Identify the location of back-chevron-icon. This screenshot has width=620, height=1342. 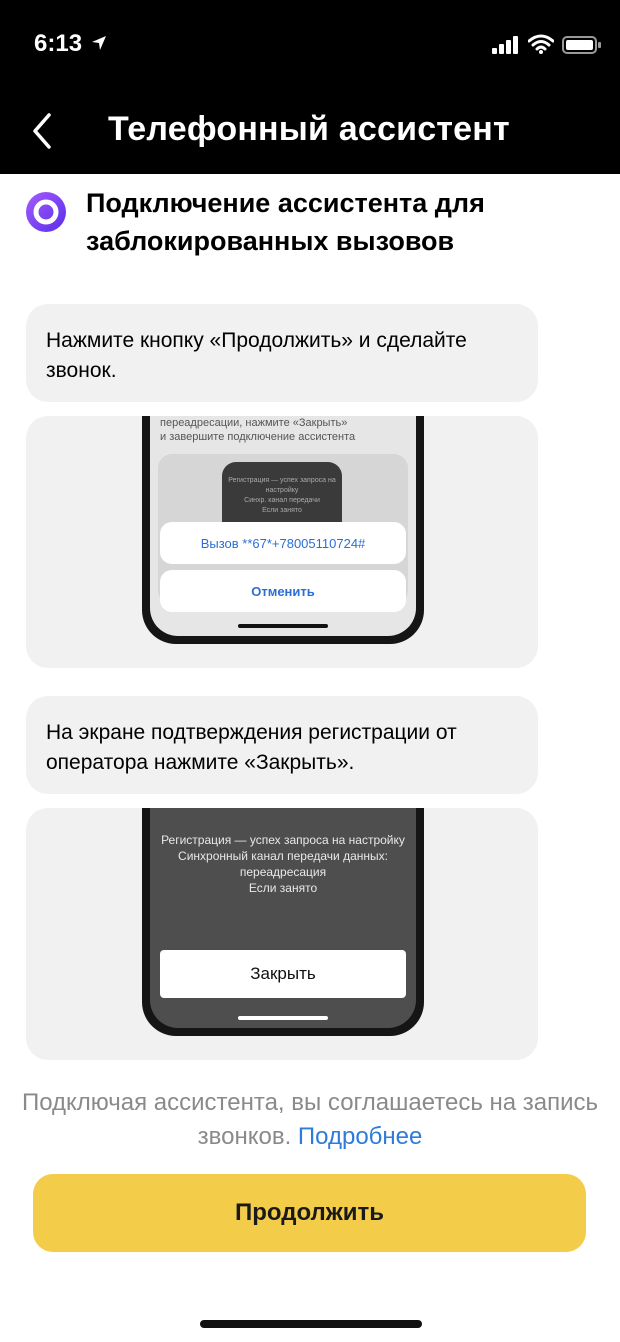
(42, 131).